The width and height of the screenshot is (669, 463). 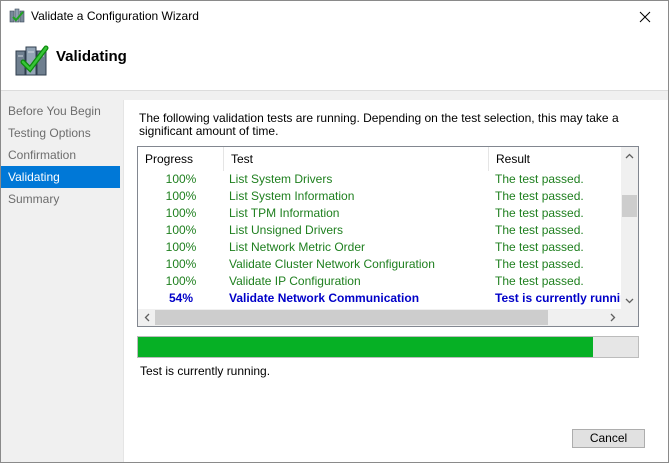 I want to click on chevron-down-icon, so click(x=629, y=300).